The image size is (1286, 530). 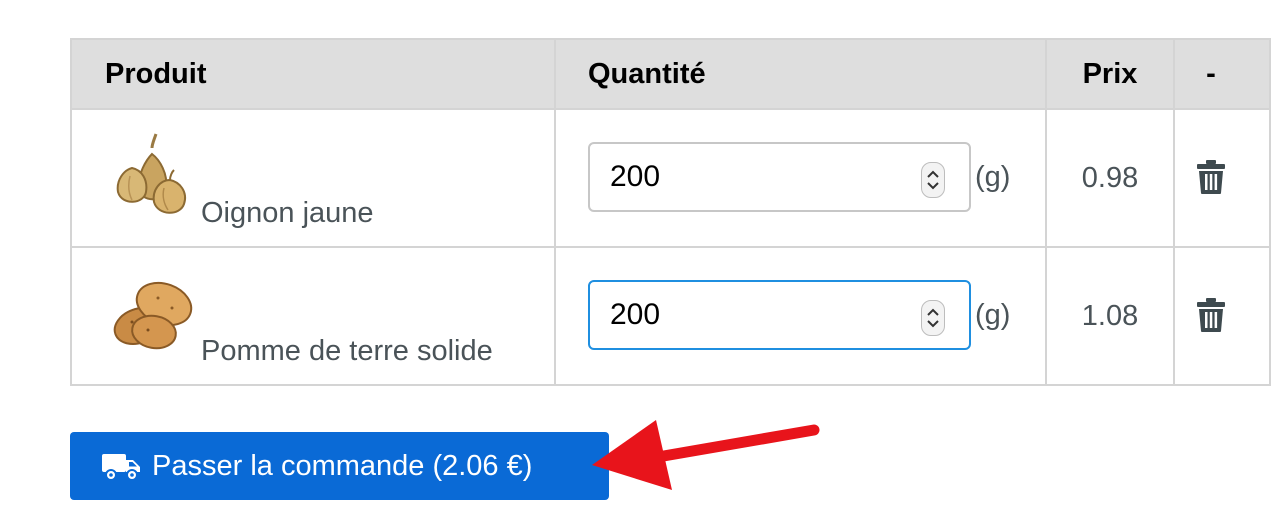 I want to click on product-name: Pomme de terre solide, so click(x=347, y=351).